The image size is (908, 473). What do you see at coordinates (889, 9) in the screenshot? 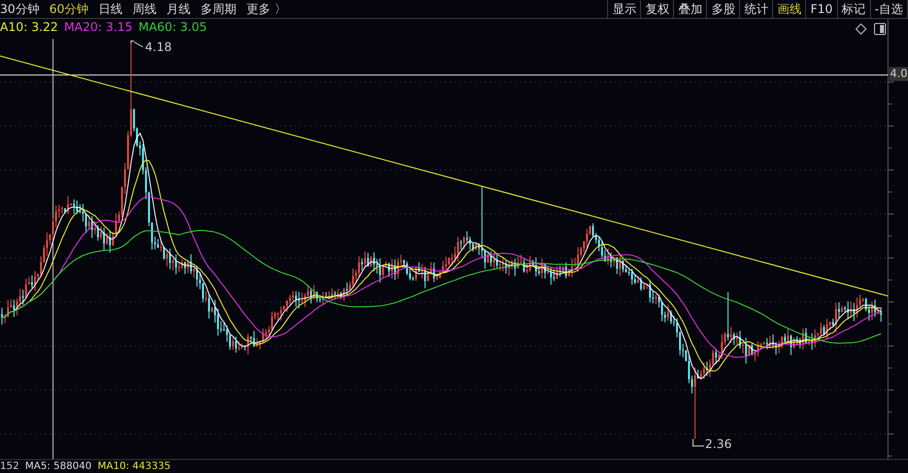
I see `toolbar-button: -自选` at bounding box center [889, 9].